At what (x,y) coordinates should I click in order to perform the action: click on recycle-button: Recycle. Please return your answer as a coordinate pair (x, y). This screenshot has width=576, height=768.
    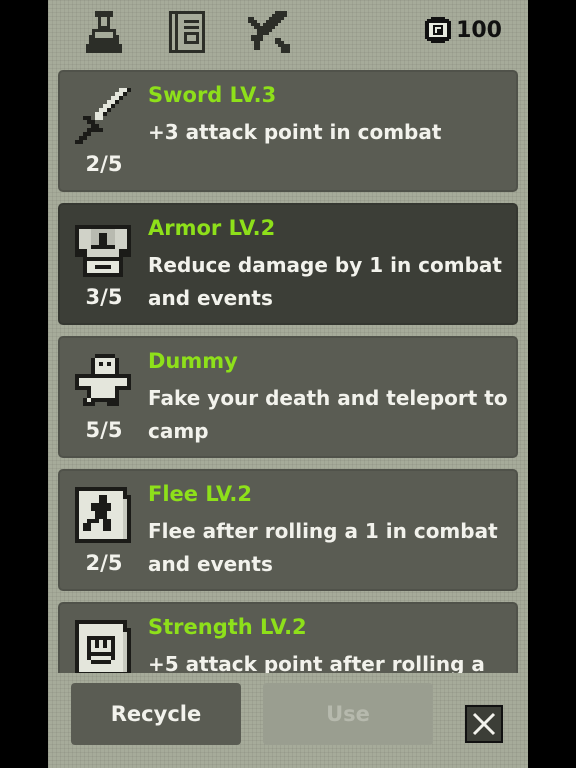
    Looking at the image, I should click on (156, 714).